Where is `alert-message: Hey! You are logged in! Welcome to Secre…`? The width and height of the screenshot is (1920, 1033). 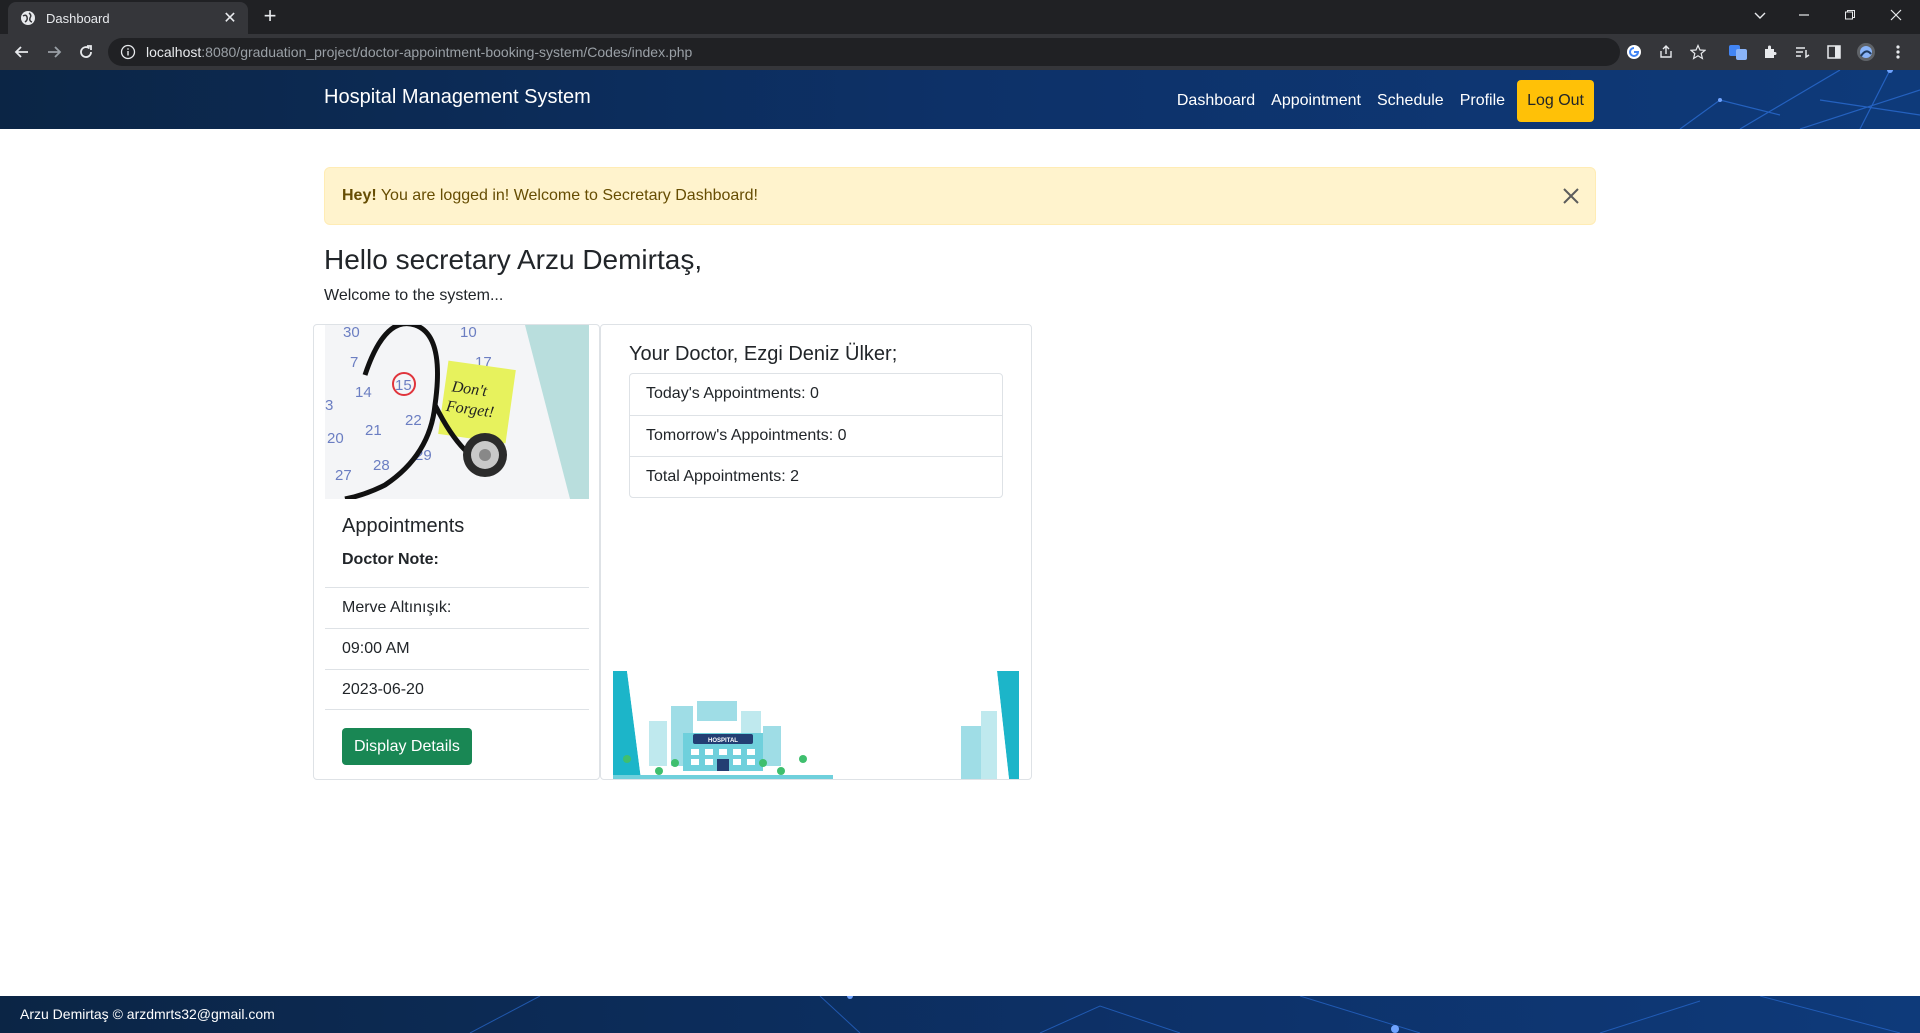
alert-message: Hey! You are logged in! Welcome to Secre… is located at coordinates (550, 195).